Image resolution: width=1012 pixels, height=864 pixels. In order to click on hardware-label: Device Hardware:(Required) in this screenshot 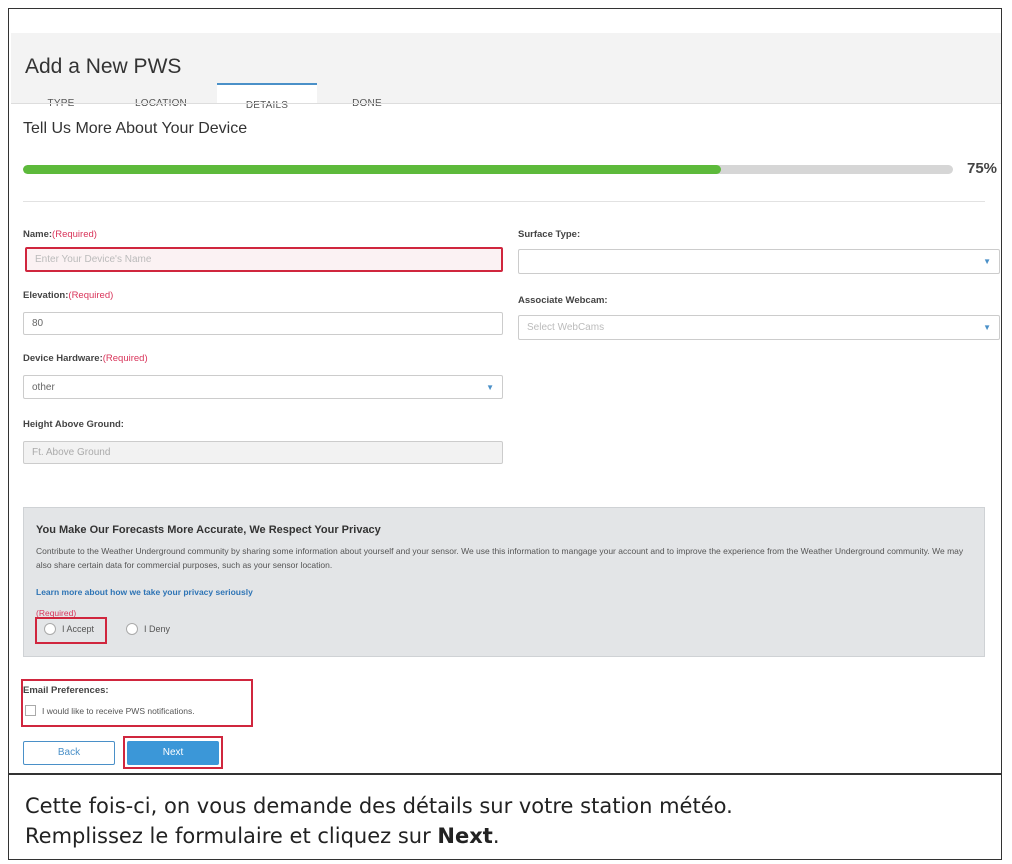, I will do `click(85, 358)`.